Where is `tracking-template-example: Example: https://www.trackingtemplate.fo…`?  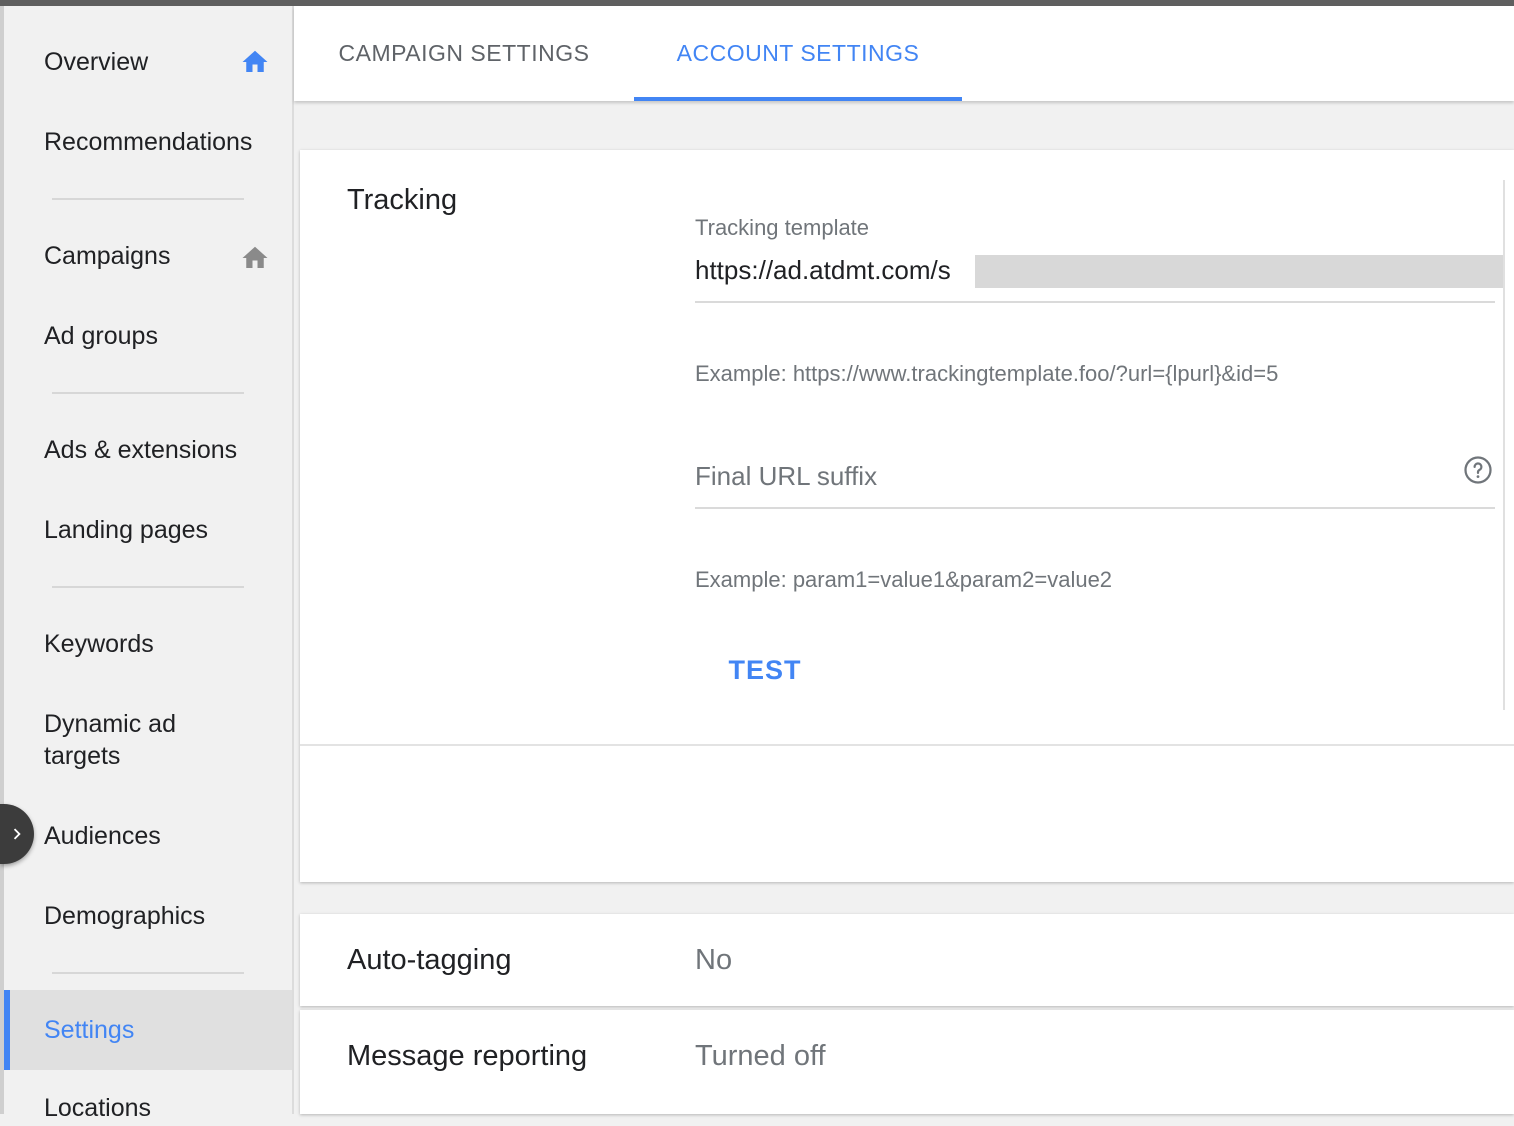 tracking-template-example: Example: https://www.trackingtemplate.fo… is located at coordinates (987, 373).